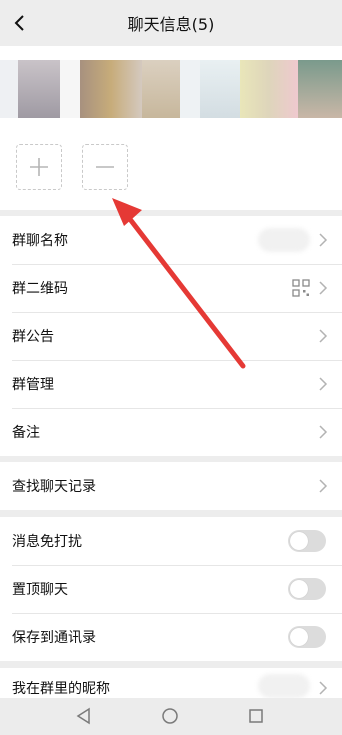  I want to click on row-group-name: 群聊名称, so click(171, 240).